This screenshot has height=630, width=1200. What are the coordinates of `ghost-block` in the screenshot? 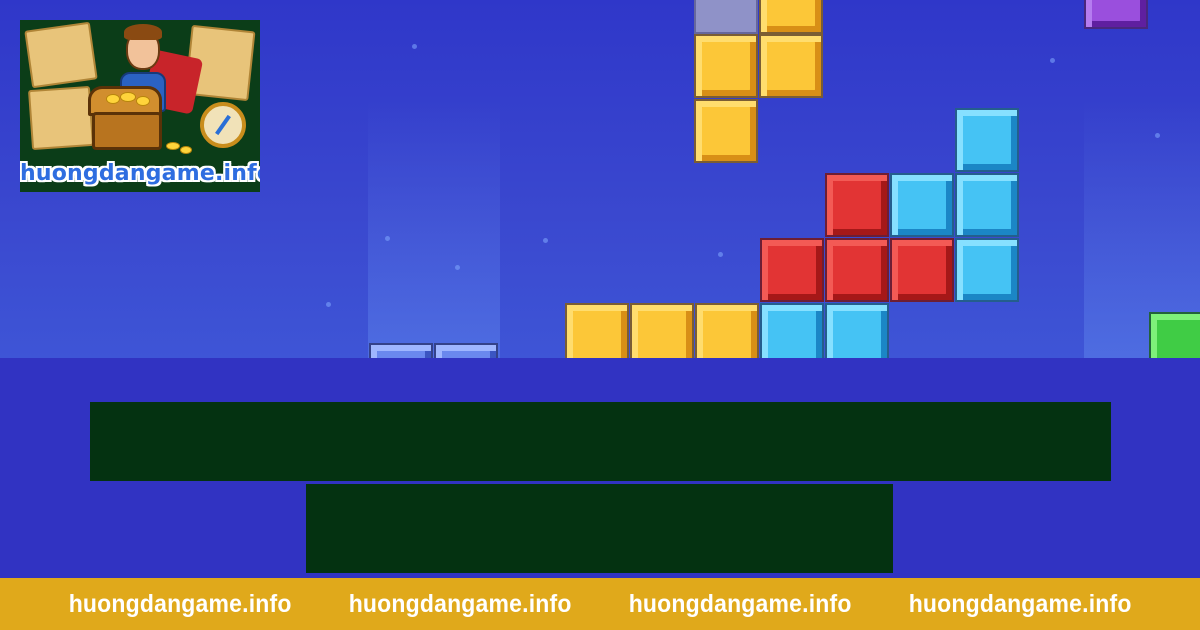 It's located at (726, 17).